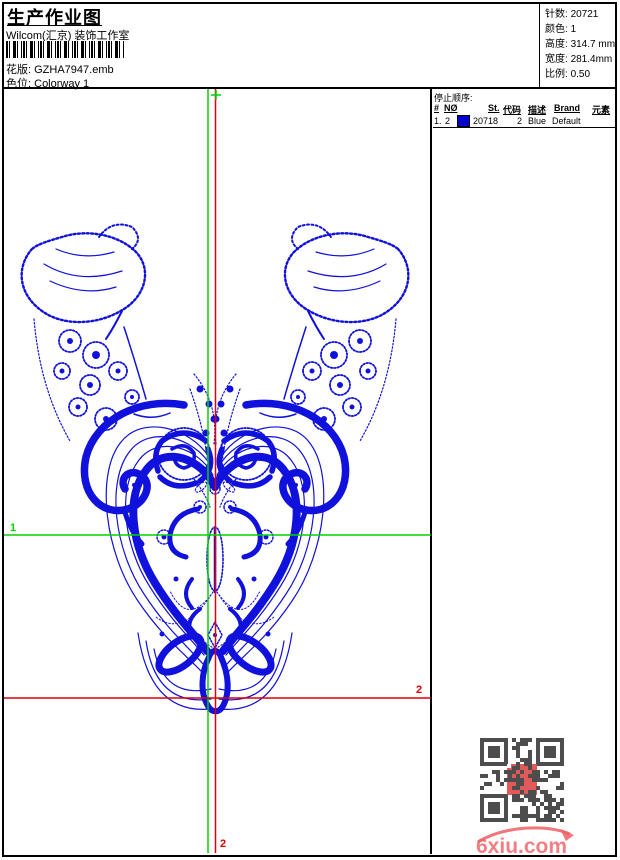 The width and height of the screenshot is (620, 860). I want to click on height-value: 314.7 mm, so click(593, 44).